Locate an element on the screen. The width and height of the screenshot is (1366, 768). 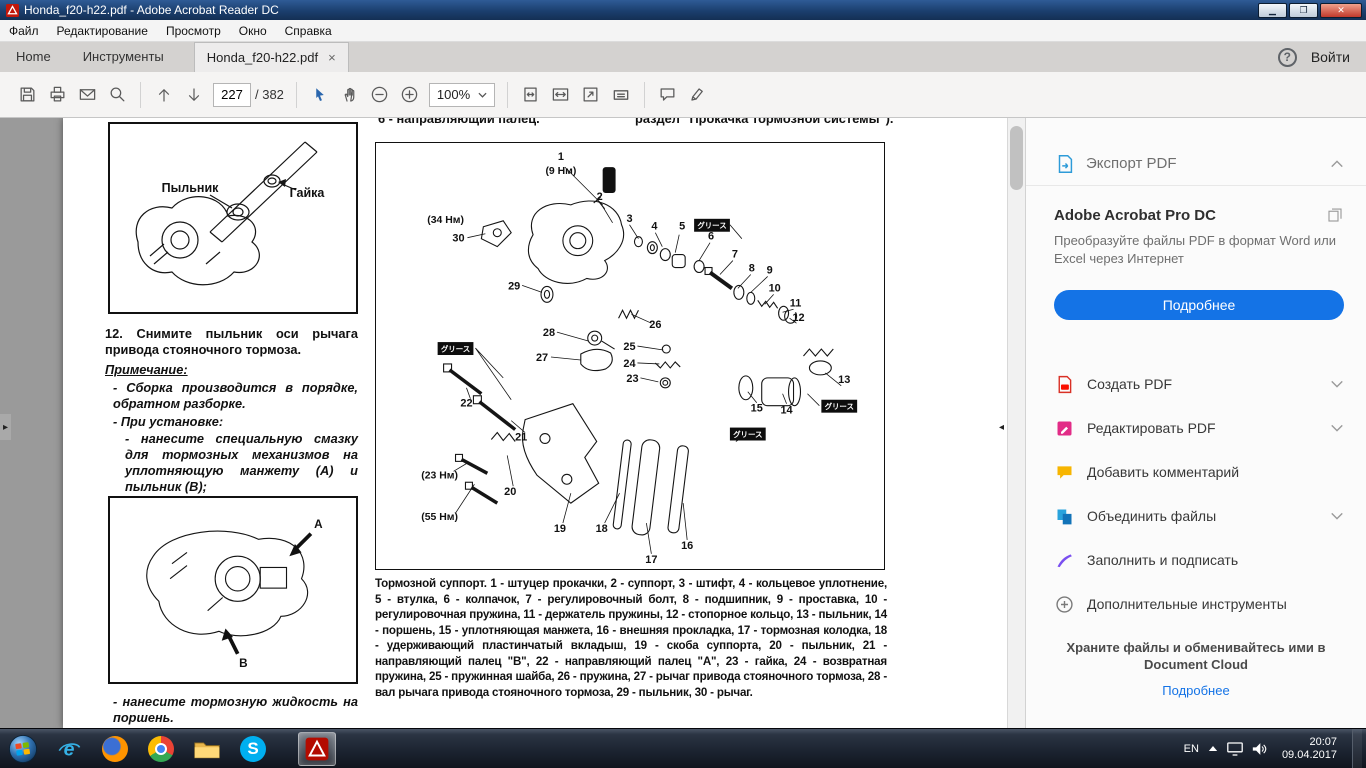
learn-more-button: Подробнее is located at coordinates (1199, 305).